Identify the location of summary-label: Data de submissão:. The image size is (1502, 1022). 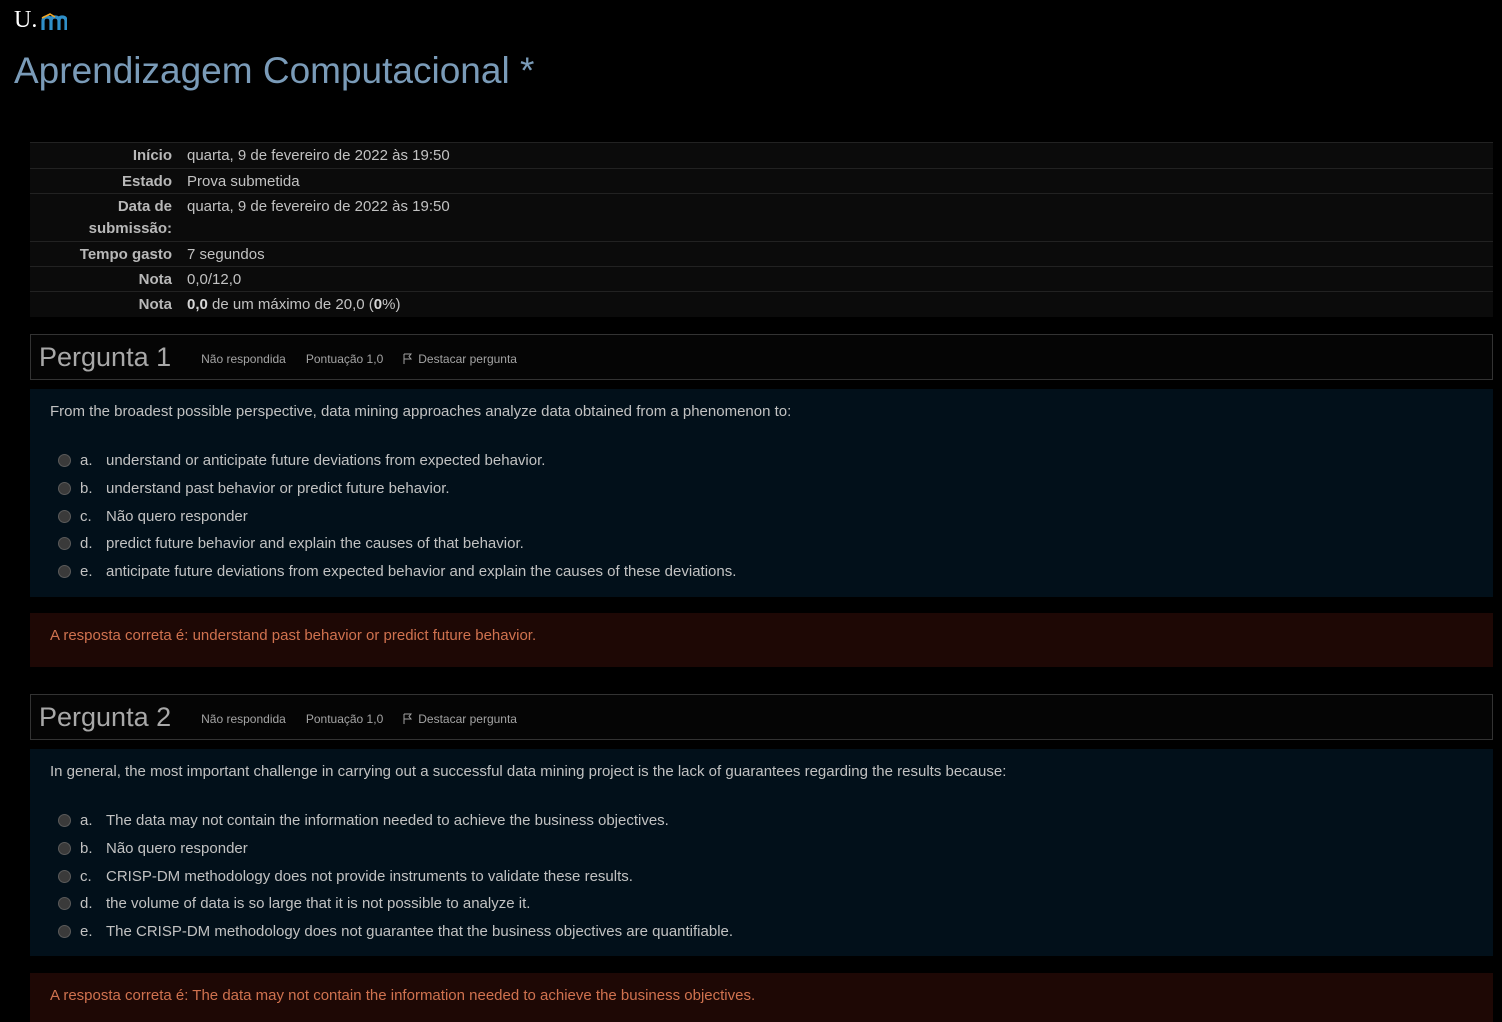
(105, 217).